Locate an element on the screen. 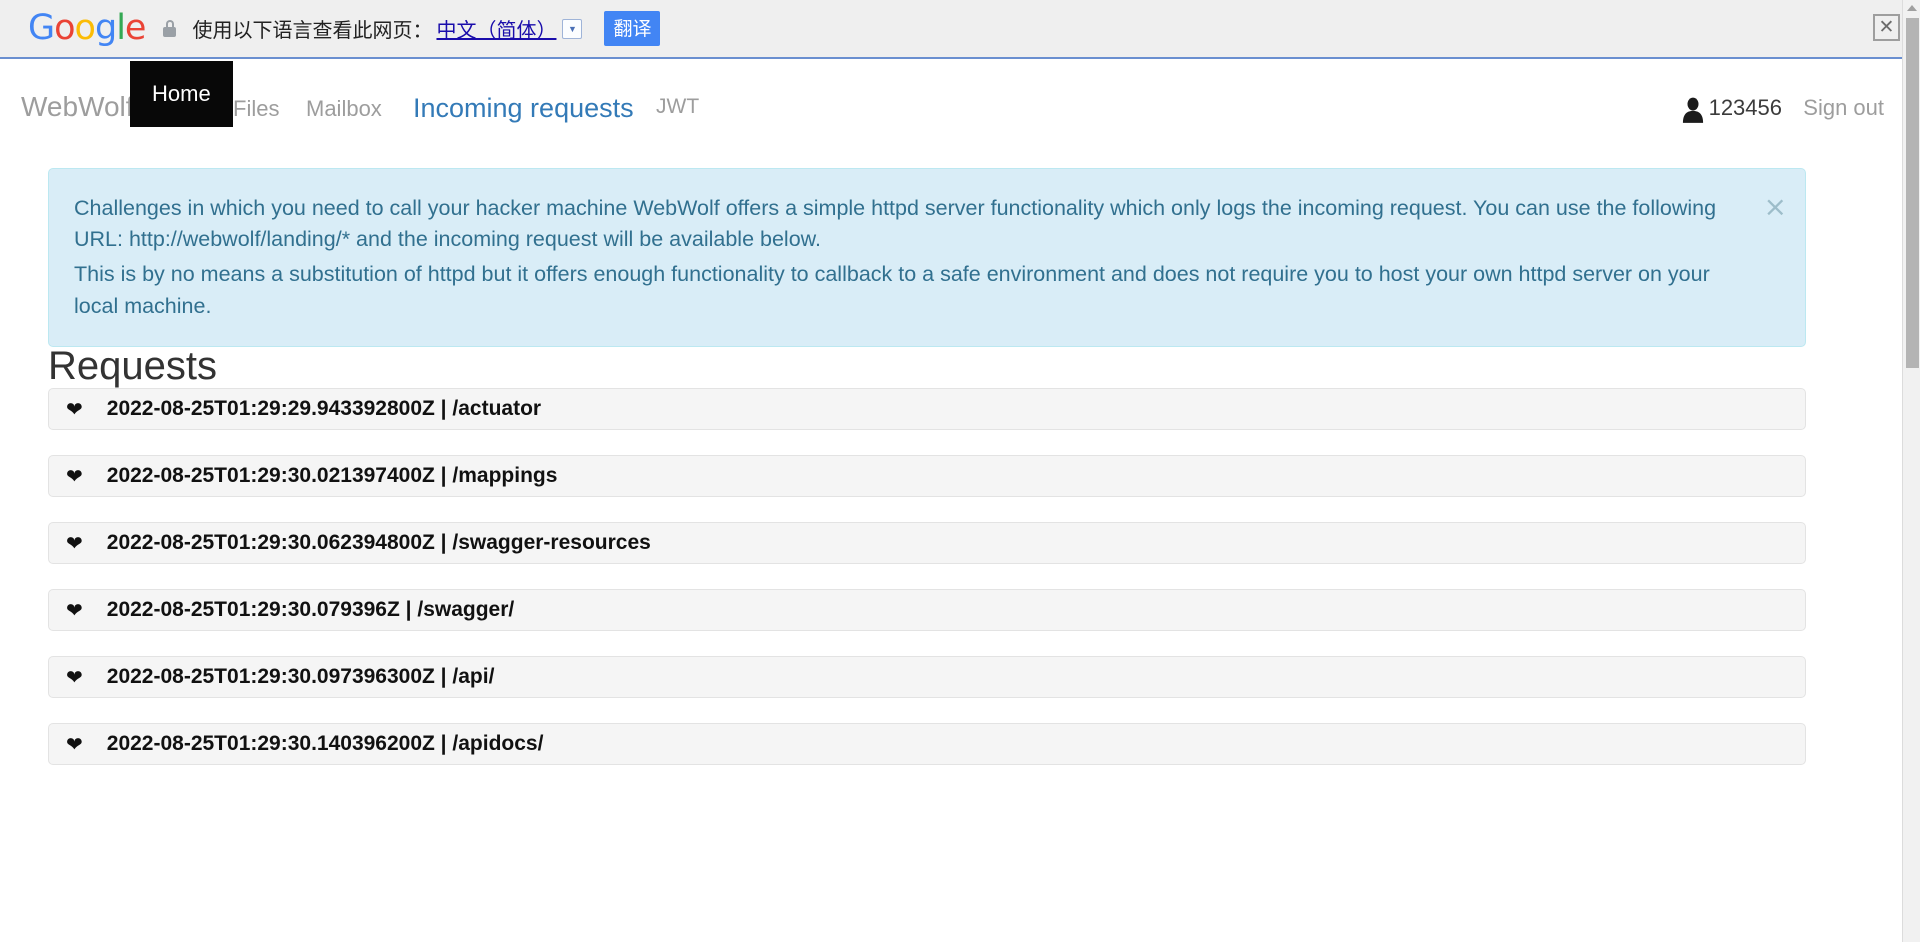 This screenshot has height=942, width=1920. chevron-down-icon: ▼ is located at coordinates (572, 28).